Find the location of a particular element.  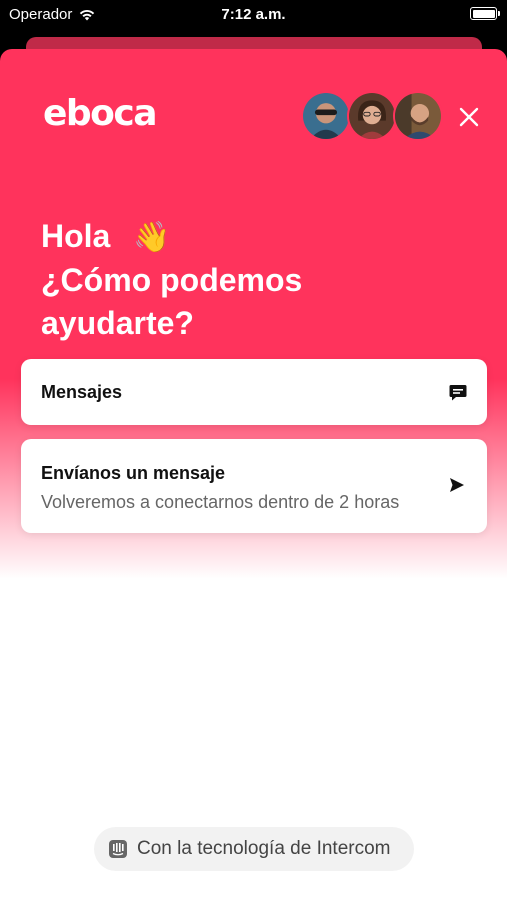

brand-logo: eboca is located at coordinates (100, 113).